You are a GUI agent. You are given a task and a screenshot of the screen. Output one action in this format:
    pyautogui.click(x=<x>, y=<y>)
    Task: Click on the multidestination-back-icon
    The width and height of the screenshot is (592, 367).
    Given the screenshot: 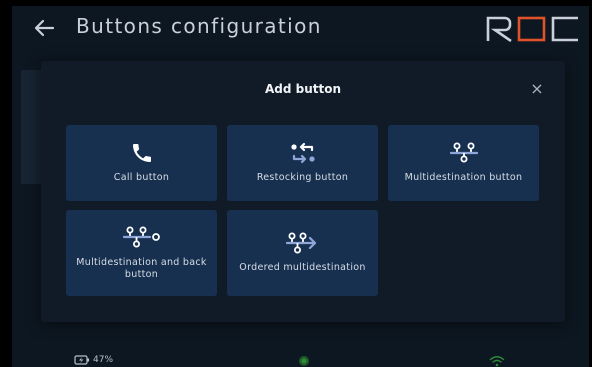 What is the action you would take?
    pyautogui.click(x=141, y=237)
    